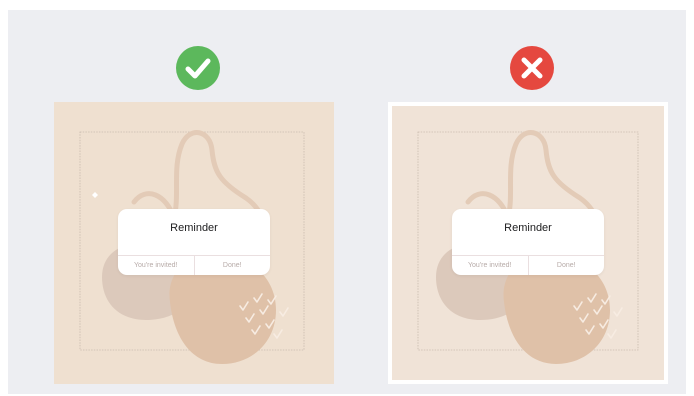 The image size is (694, 396). I want to click on check-icon, so click(198, 68).